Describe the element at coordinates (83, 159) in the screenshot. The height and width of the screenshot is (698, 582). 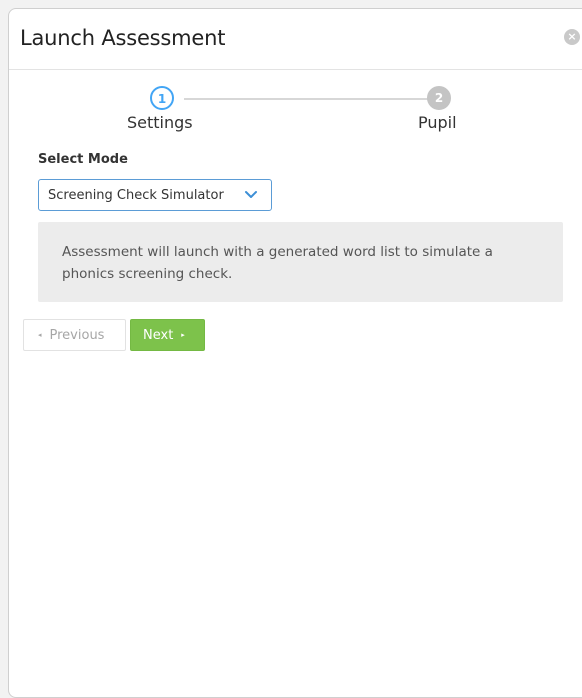
I see `select-mode-label: Select Mode` at that location.